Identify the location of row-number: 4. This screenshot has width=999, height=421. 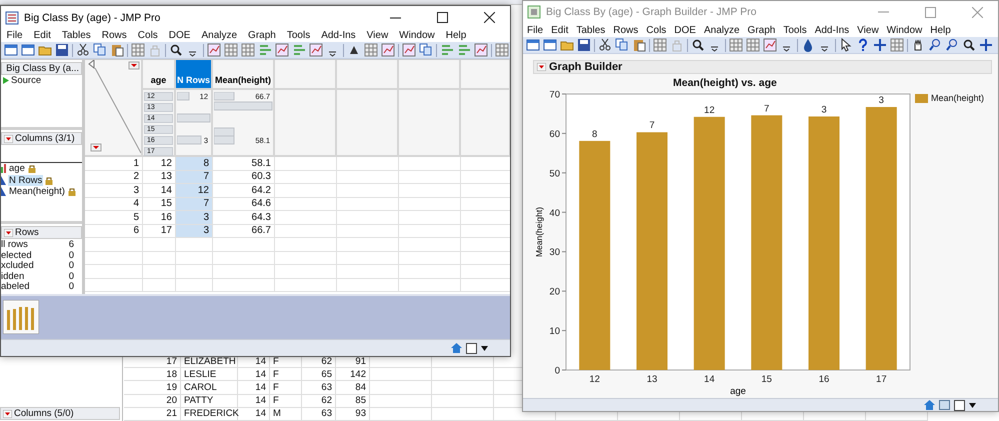
(114, 204).